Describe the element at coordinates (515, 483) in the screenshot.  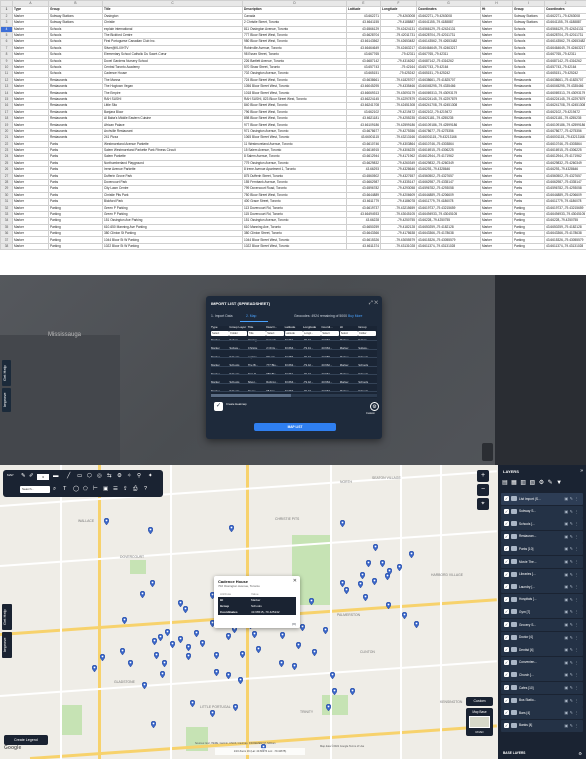
I see `new-layer-icon: ▦` at that location.